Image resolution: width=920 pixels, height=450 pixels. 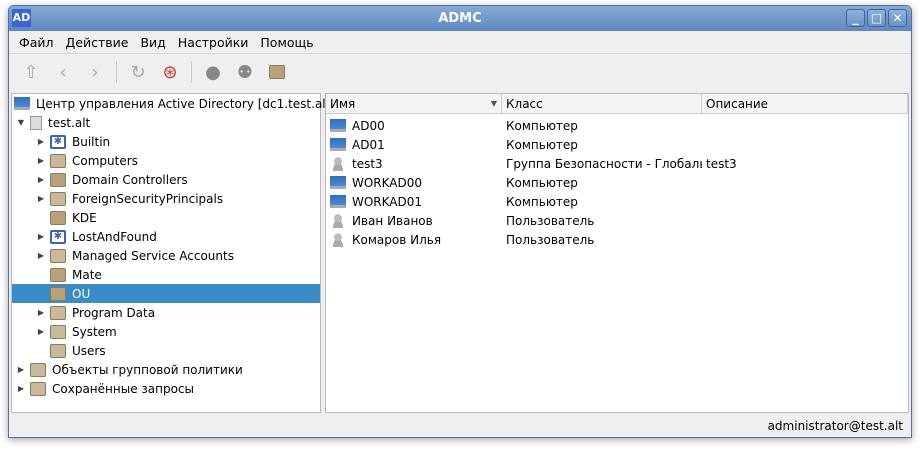 I want to click on row-name: Комаров Илья, so click(x=397, y=239).